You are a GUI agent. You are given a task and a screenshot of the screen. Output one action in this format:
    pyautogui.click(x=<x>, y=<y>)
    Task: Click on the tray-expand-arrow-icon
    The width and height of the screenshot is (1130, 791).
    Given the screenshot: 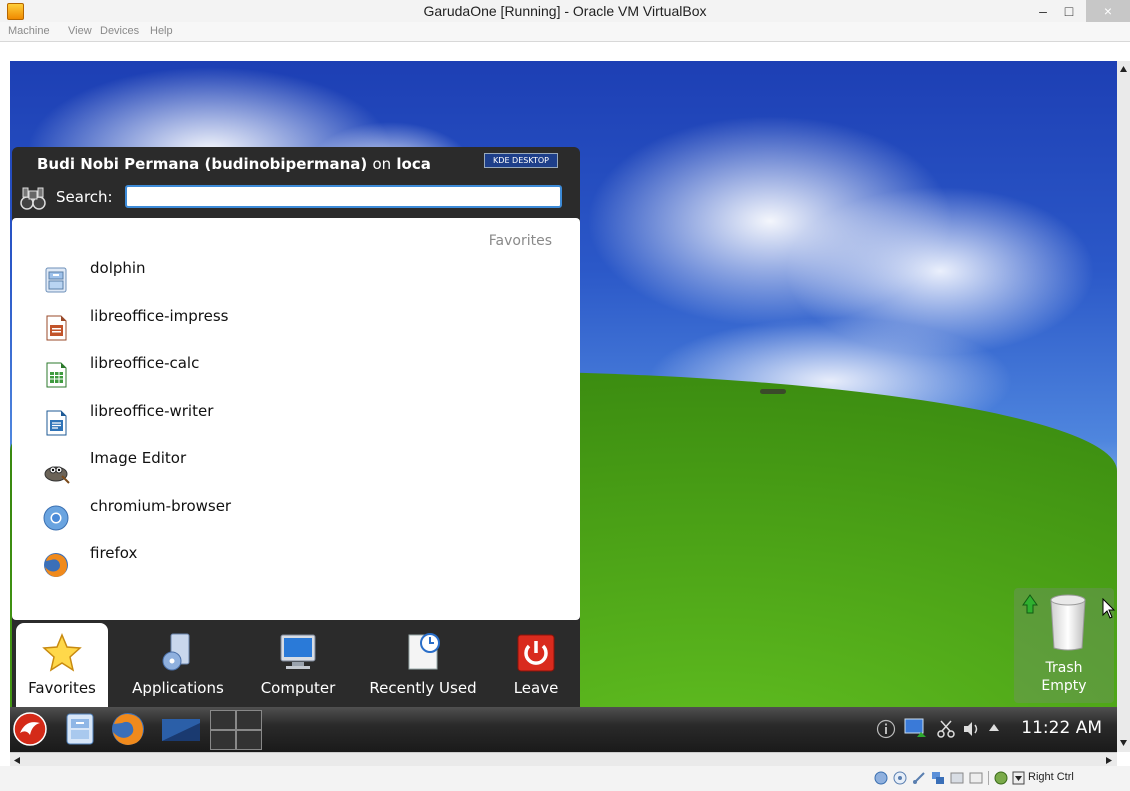 What is the action you would take?
    pyautogui.click(x=994, y=728)
    